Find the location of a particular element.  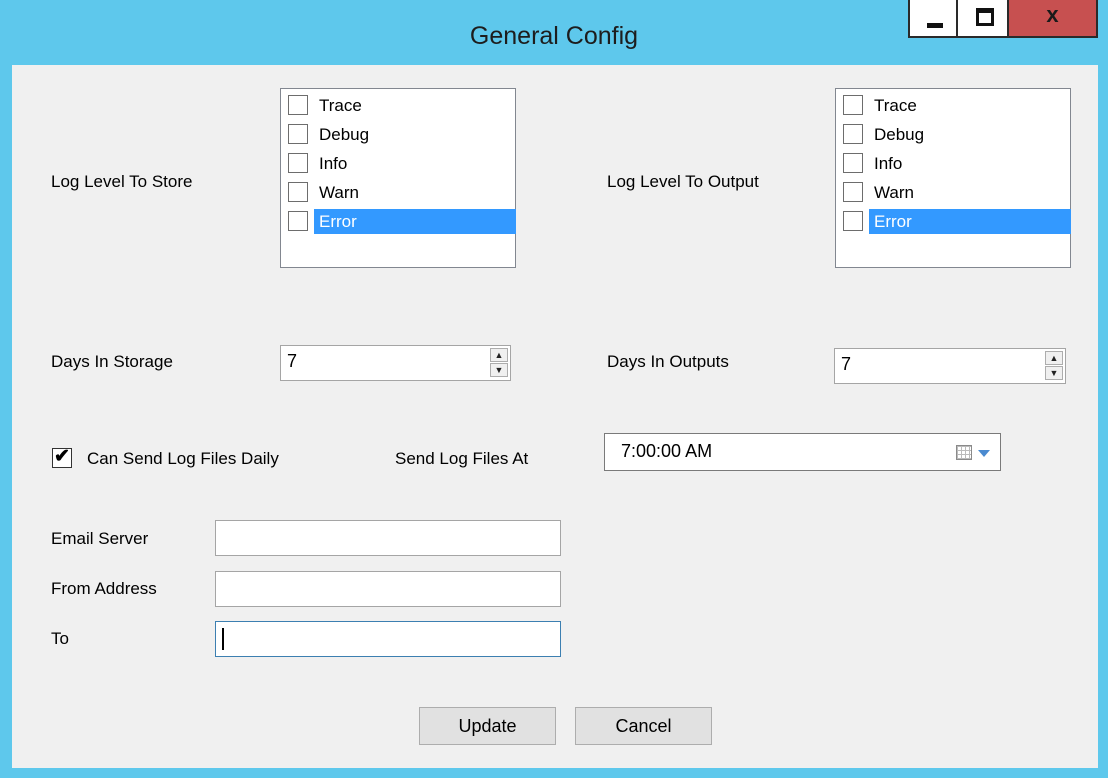

days-outputs-label: Days In Outputs is located at coordinates (668, 361).